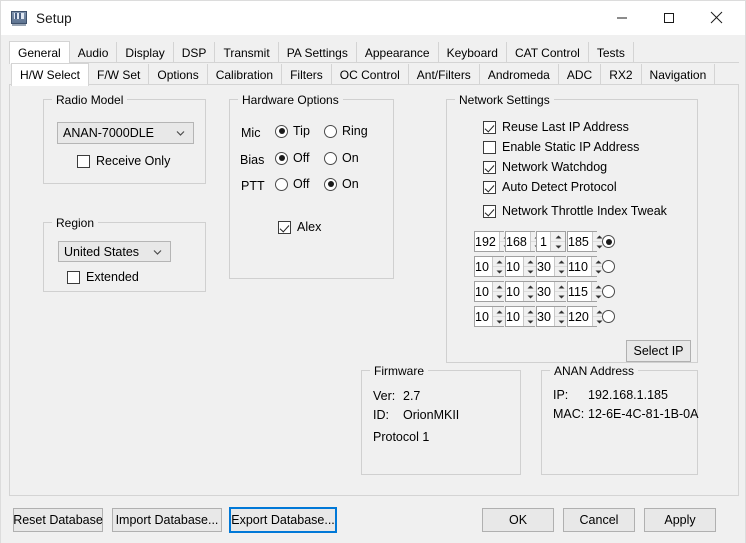 This screenshot has width=746, height=543. I want to click on tab-label: ADC, so click(579, 74).